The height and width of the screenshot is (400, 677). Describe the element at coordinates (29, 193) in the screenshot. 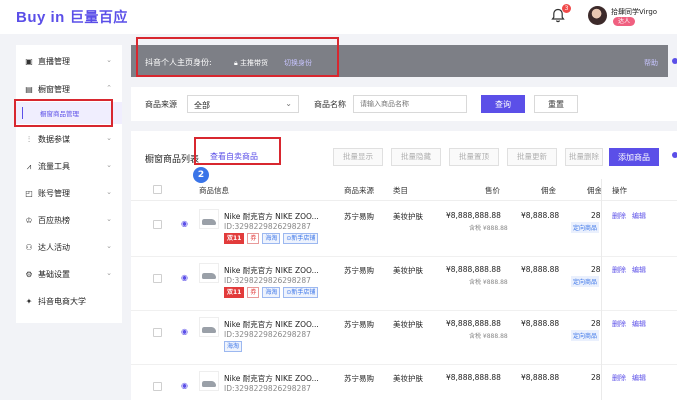

I see `account-icon: ◰` at that location.